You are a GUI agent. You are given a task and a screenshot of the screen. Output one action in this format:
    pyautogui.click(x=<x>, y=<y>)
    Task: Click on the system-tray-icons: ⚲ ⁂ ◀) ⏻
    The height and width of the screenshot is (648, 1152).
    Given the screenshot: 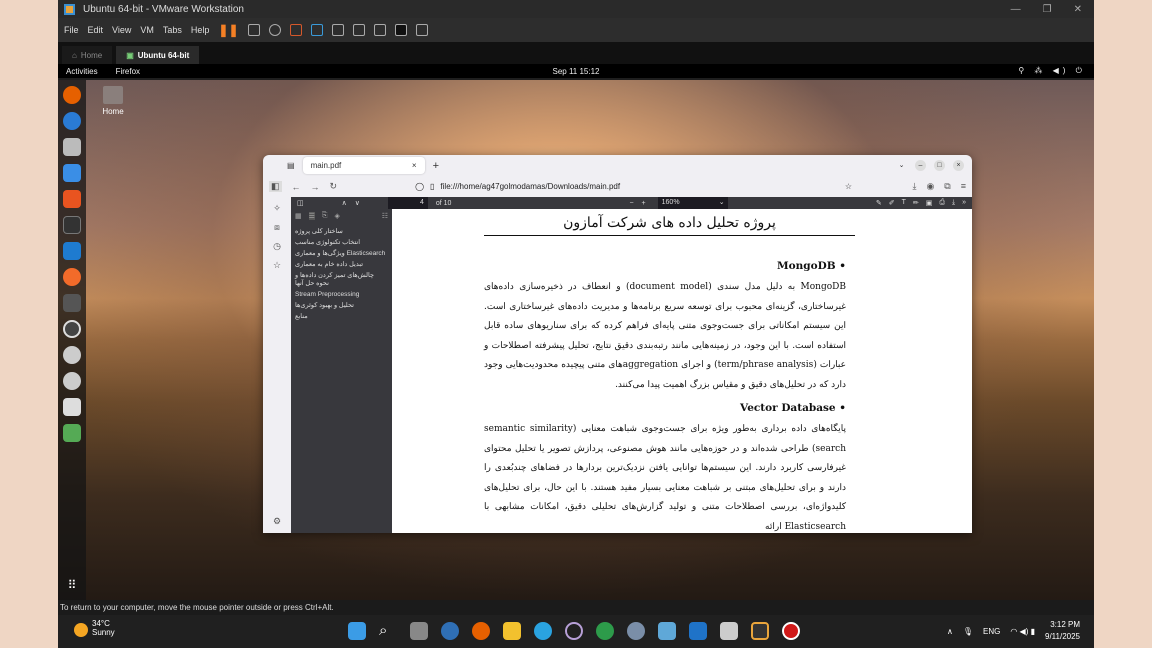 What is the action you would take?
    pyautogui.click(x=1052, y=71)
    